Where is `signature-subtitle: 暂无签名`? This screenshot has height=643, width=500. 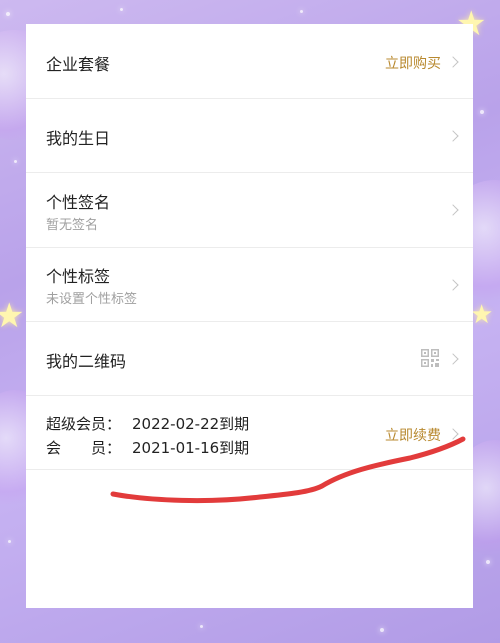 signature-subtitle: 暂无签名 is located at coordinates (72, 225).